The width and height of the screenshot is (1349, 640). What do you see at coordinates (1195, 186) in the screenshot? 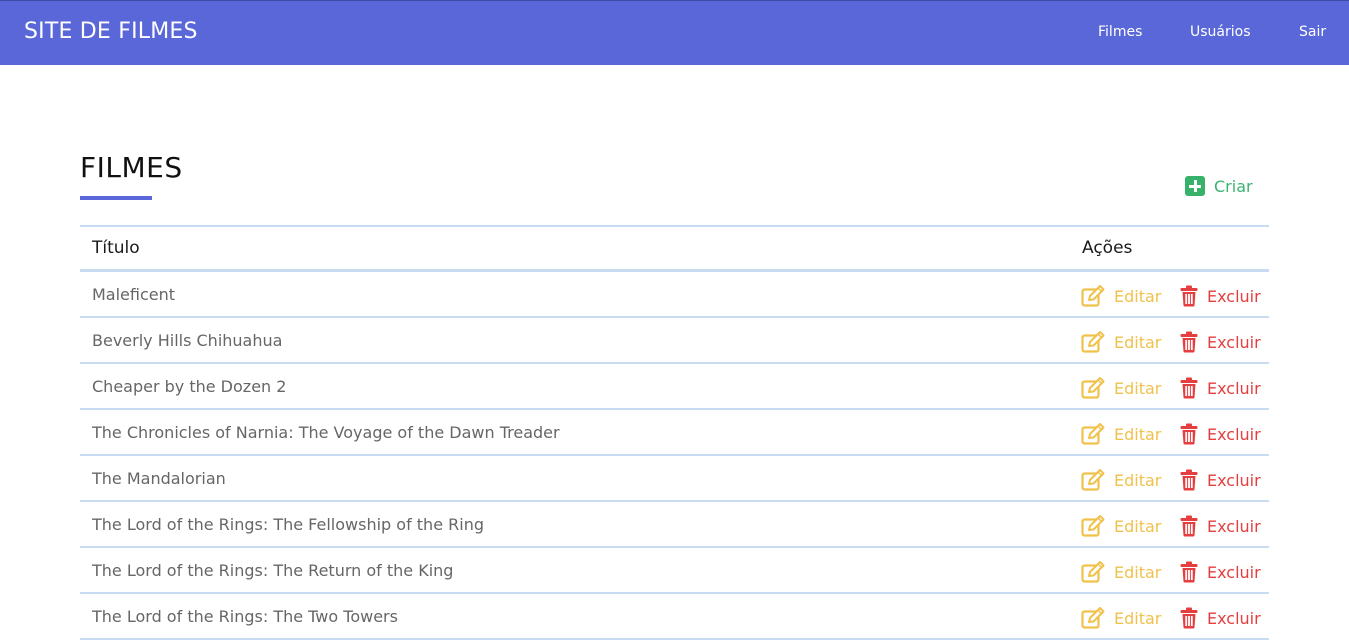
I see `plus-square-icon` at bounding box center [1195, 186].